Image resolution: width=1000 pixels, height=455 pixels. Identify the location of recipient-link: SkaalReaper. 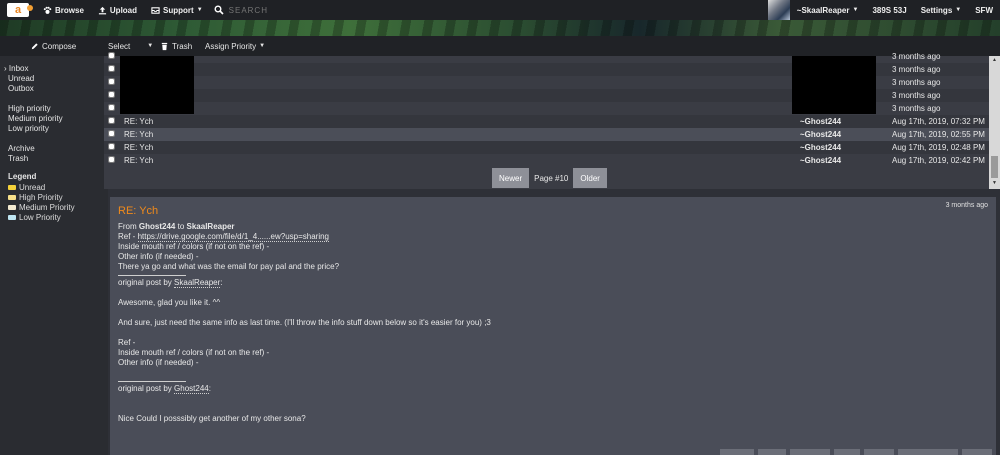
(211, 226).